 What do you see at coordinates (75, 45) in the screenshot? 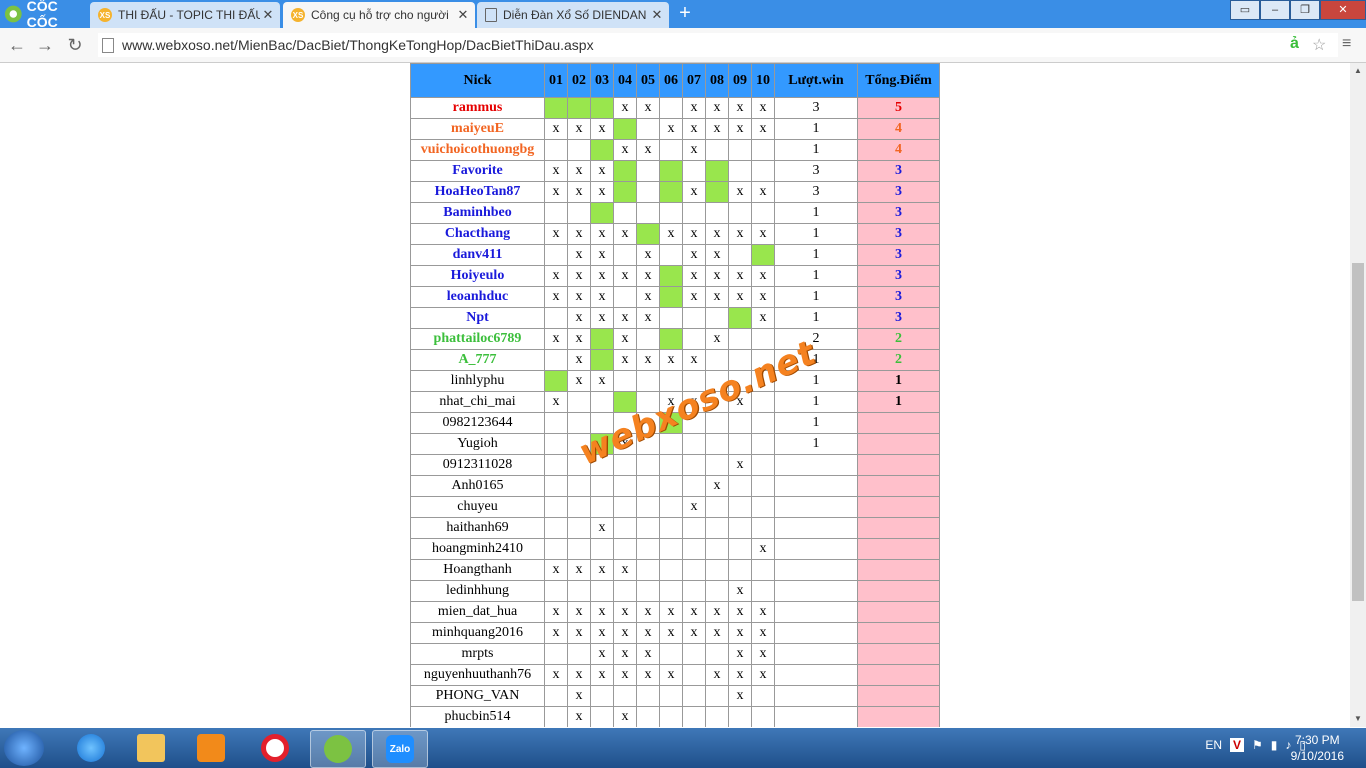
I see `reload-icon: ↻` at bounding box center [75, 45].